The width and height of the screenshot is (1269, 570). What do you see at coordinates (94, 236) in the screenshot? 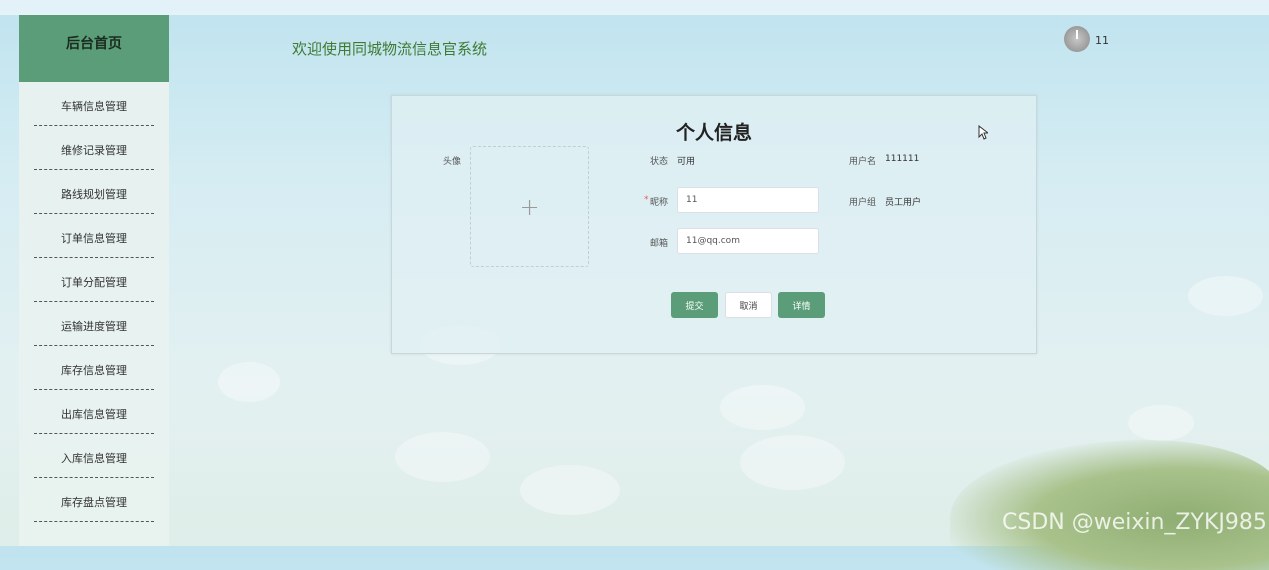
I see `sidebar-item-order-info: 订单信息管理` at bounding box center [94, 236].